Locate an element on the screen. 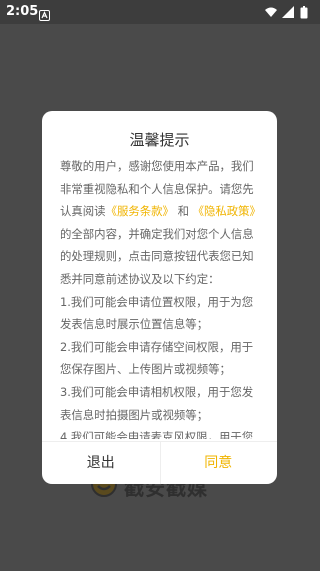 This screenshot has height=571, width=320. status-bar: 2:05 is located at coordinates (160, 12).